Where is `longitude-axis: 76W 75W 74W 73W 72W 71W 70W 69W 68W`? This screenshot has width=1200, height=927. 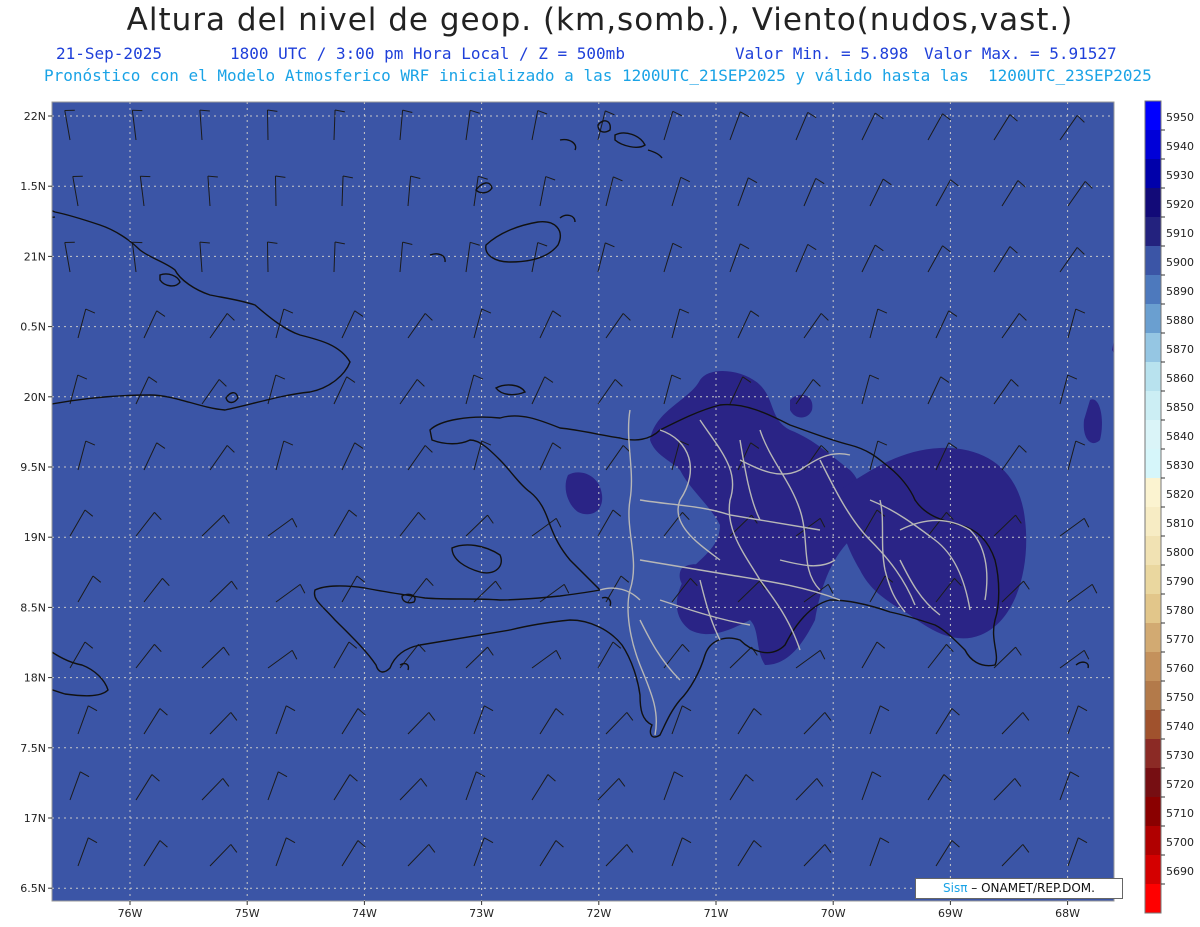
longitude-axis: 76W 75W 74W 73W 72W 71W 70W 69W 68W is located at coordinates (599, 910).